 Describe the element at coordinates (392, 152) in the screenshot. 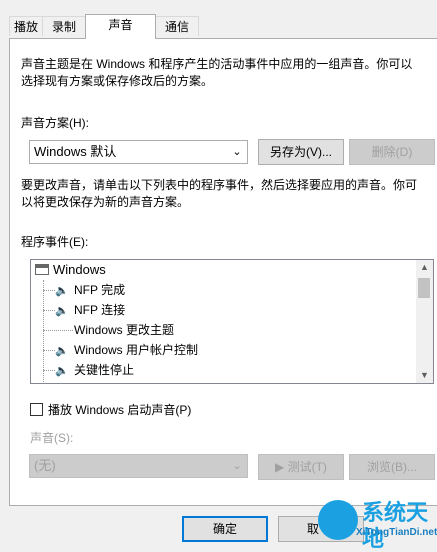

I see `delete-button: 删除(D)` at that location.